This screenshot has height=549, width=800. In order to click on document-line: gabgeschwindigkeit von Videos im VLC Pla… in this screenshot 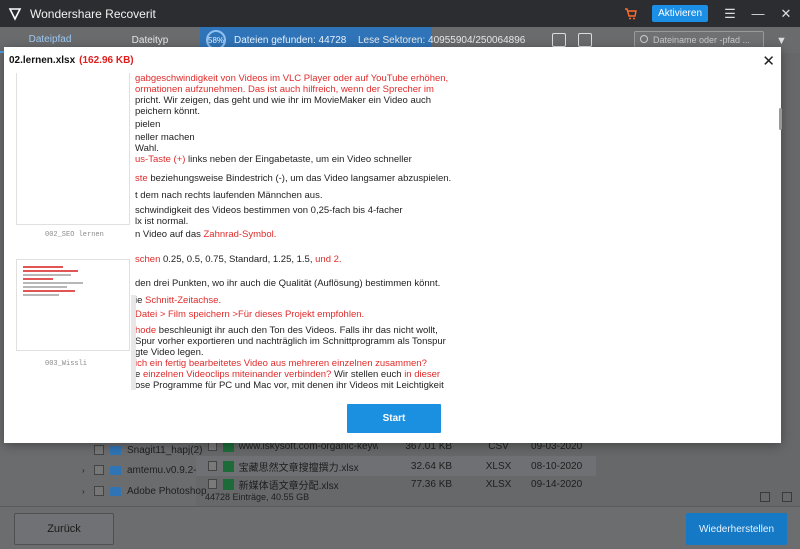, I will do `click(292, 78)`.